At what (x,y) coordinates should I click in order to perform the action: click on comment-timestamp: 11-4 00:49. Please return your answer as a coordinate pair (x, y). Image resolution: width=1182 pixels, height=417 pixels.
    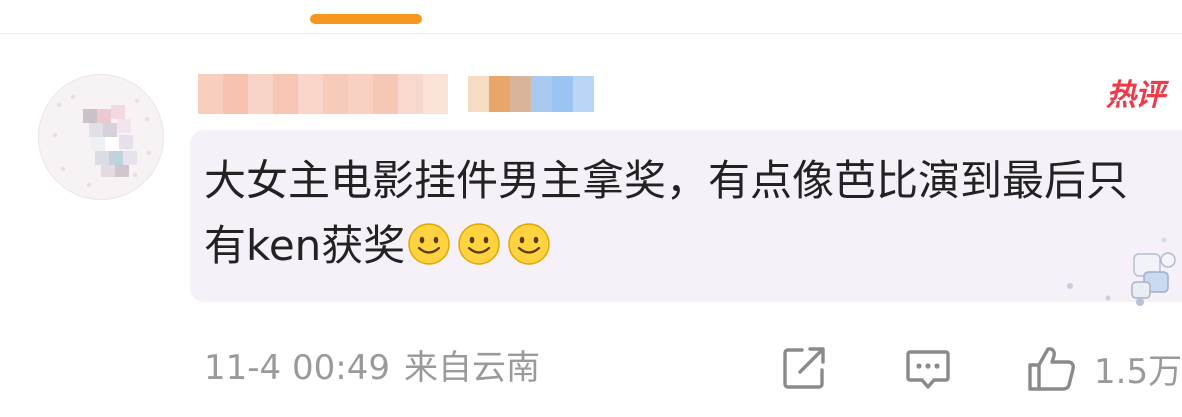
    Looking at the image, I should click on (297, 368).